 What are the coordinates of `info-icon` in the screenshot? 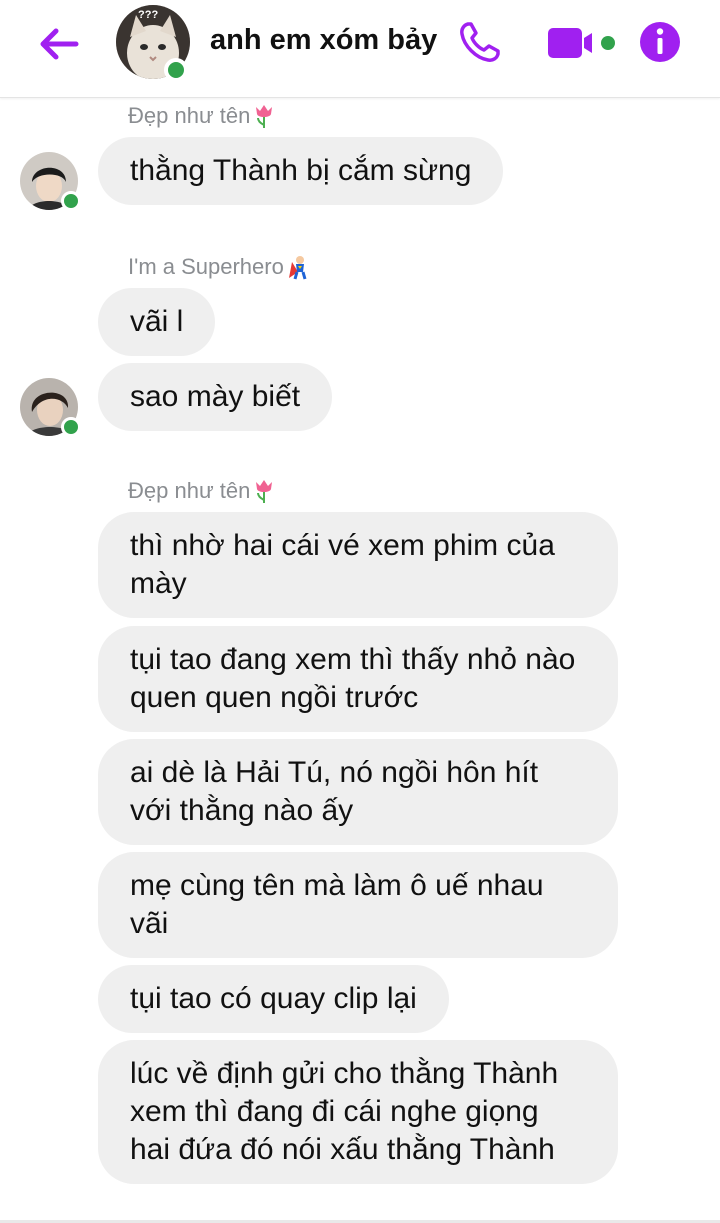 It's located at (660, 42).